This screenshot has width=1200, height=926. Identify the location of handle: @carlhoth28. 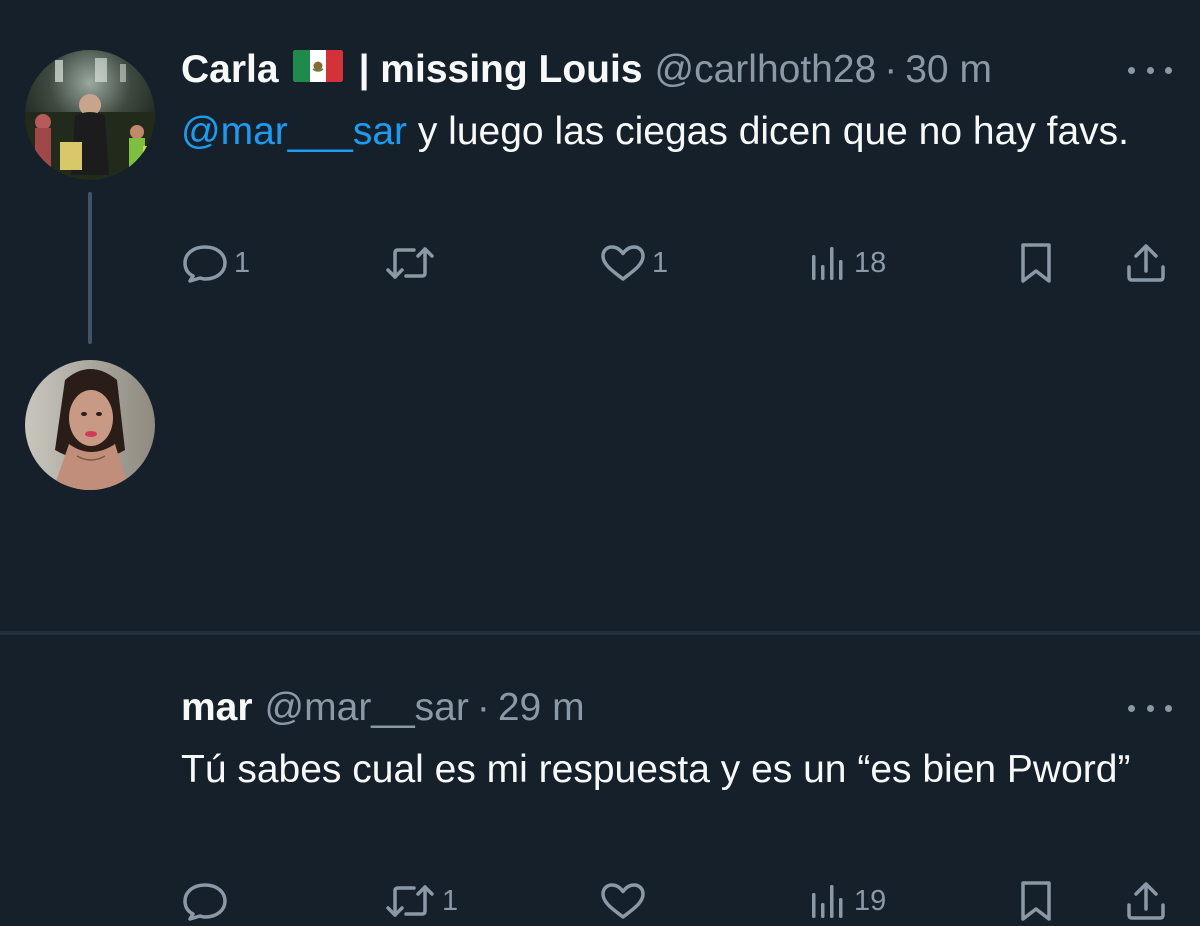
(766, 70).